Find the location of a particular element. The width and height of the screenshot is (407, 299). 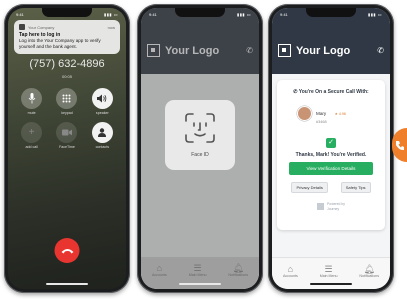

tab-accounts: ⌂ Accounts is located at coordinates (290, 271).